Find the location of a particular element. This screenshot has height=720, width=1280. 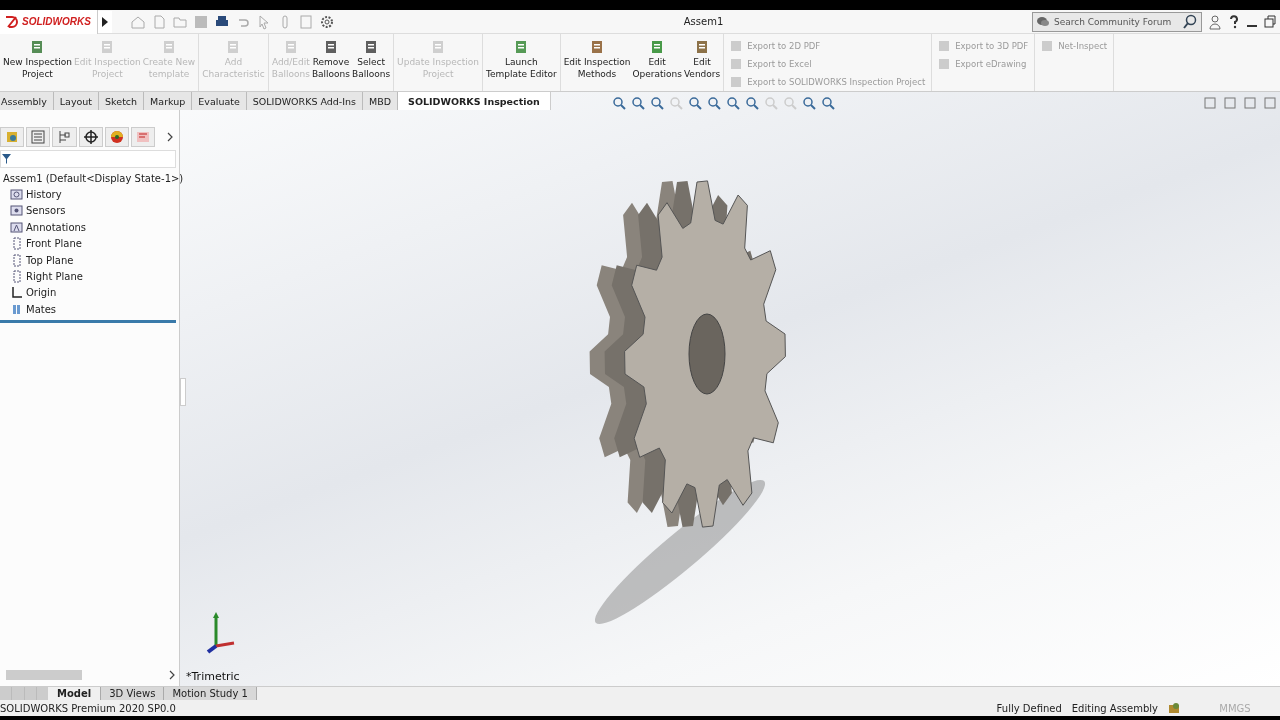

command-tab: SOLIDWORKS Add-Ins is located at coordinates (305, 101).